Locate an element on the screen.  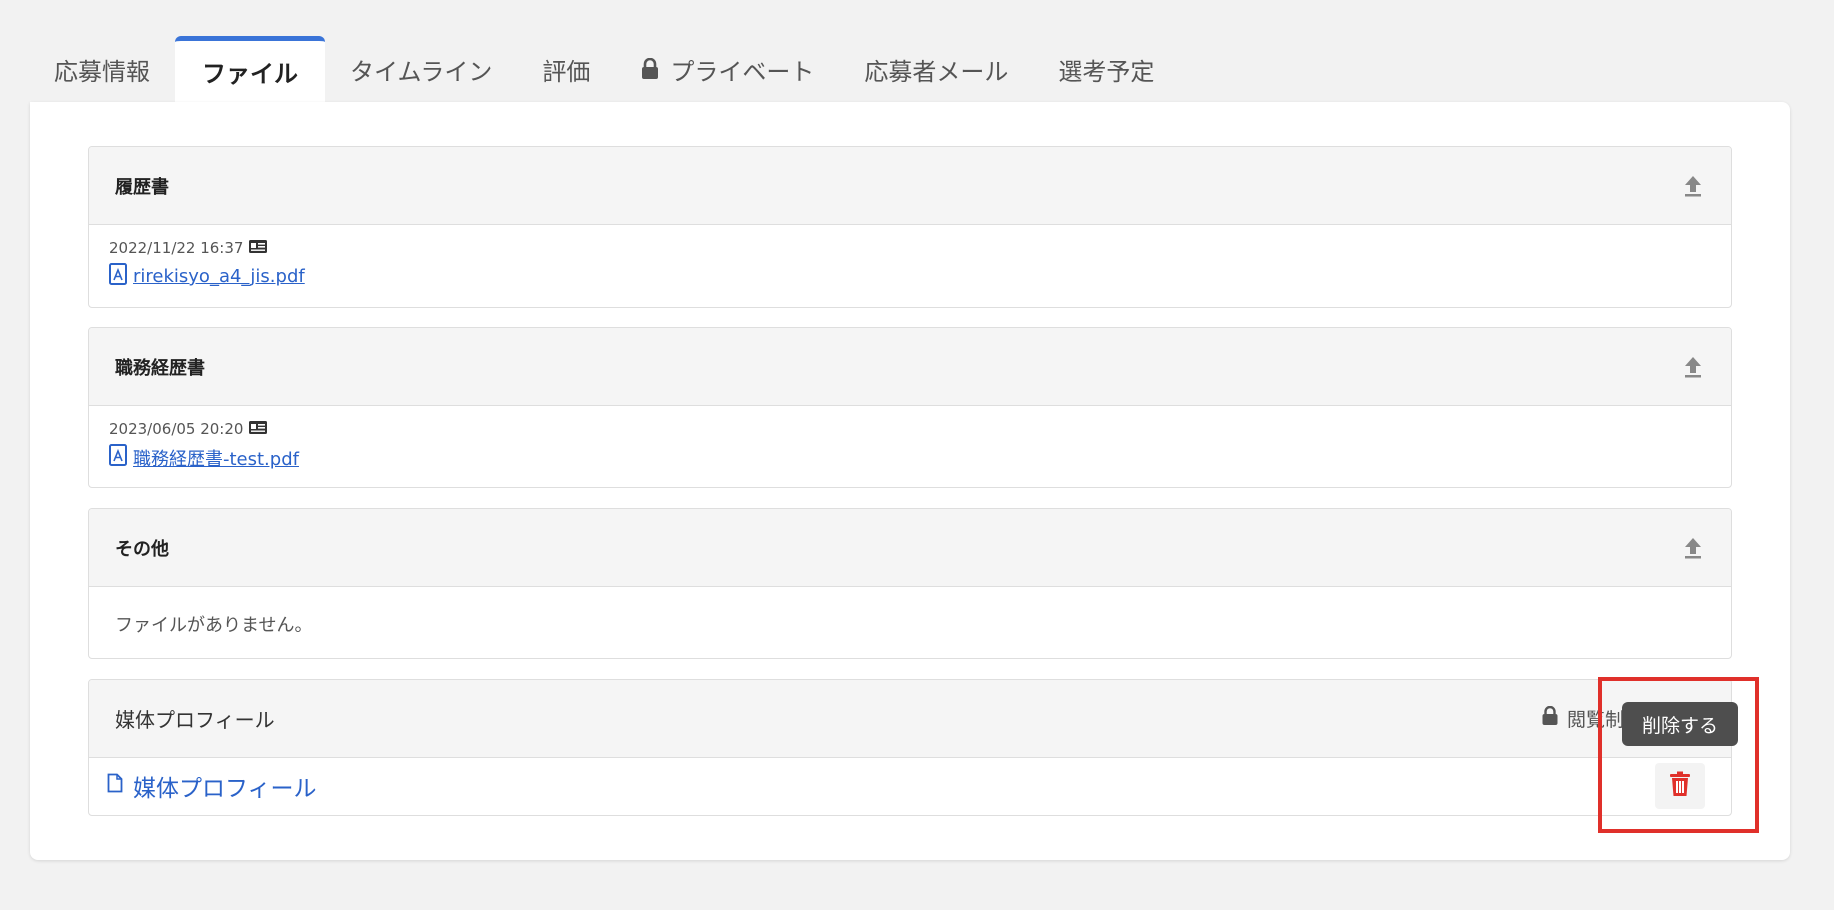
other-panel: その他 ファイルがありません。 is located at coordinates (910, 583).